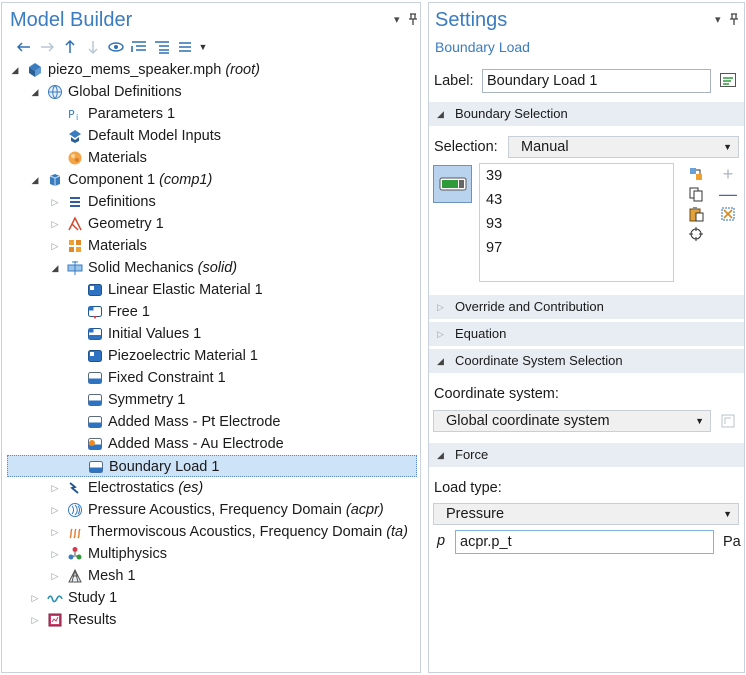 Image resolution: width=746 pixels, height=675 pixels. I want to click on svg-text: i, so click(77, 117).